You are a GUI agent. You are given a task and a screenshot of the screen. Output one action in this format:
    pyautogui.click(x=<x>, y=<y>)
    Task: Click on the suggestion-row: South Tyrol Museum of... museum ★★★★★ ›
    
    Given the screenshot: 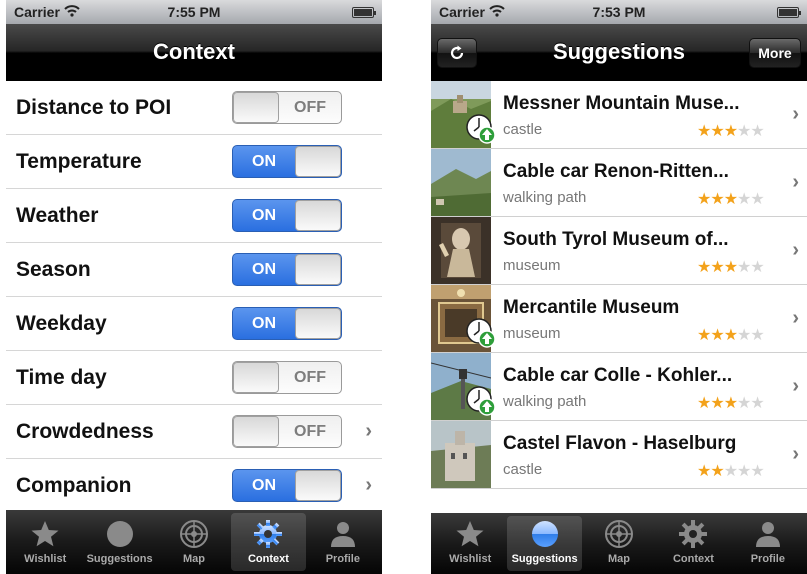 What is the action you would take?
    pyautogui.click(x=619, y=251)
    